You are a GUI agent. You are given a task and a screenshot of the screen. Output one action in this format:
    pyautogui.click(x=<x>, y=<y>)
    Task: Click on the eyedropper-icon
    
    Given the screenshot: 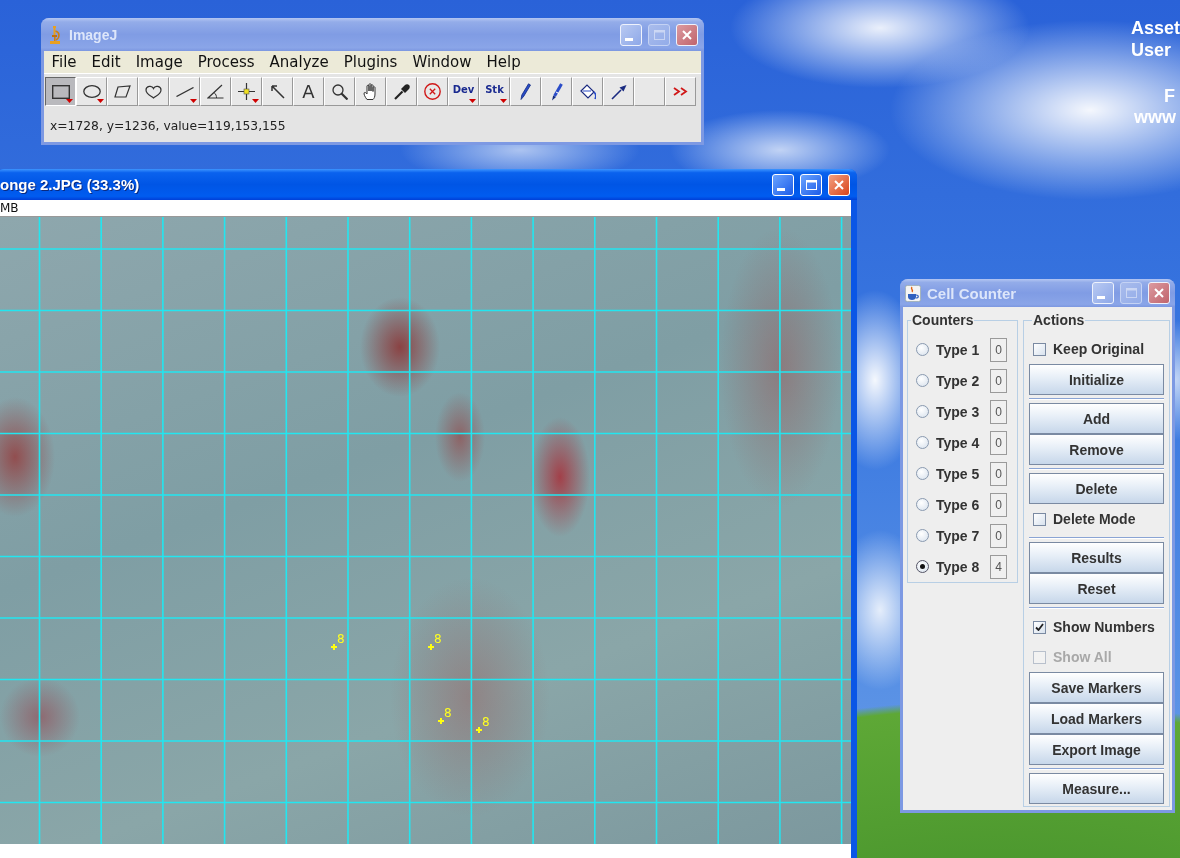 What is the action you would take?
    pyautogui.click(x=401, y=91)
    